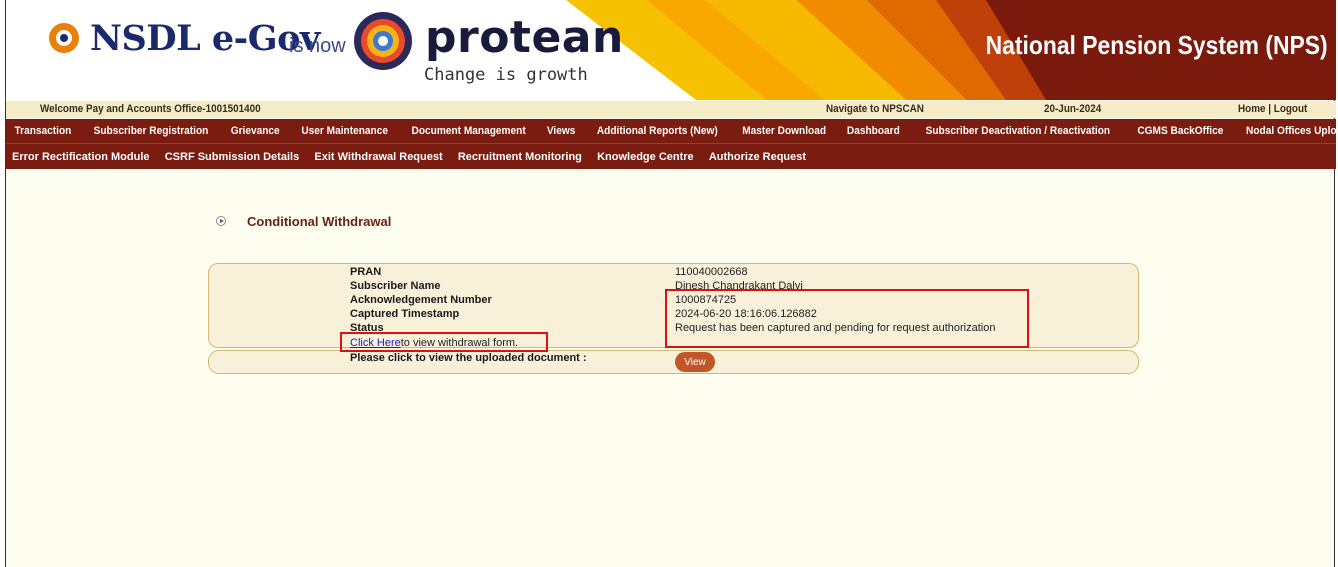 The width and height of the screenshot is (1338, 567). Describe the element at coordinates (378, 157) in the screenshot. I see `menu-exit-withdrawal: Exit Withdrawal Request` at that location.